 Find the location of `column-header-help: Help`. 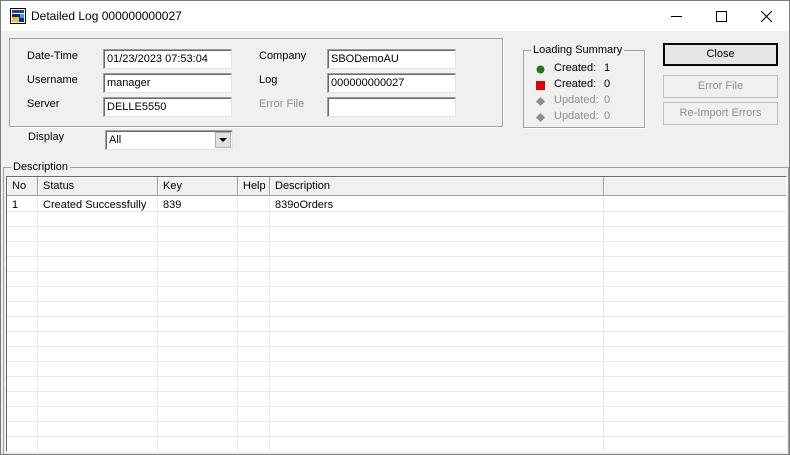

column-header-help: Help is located at coordinates (254, 186).